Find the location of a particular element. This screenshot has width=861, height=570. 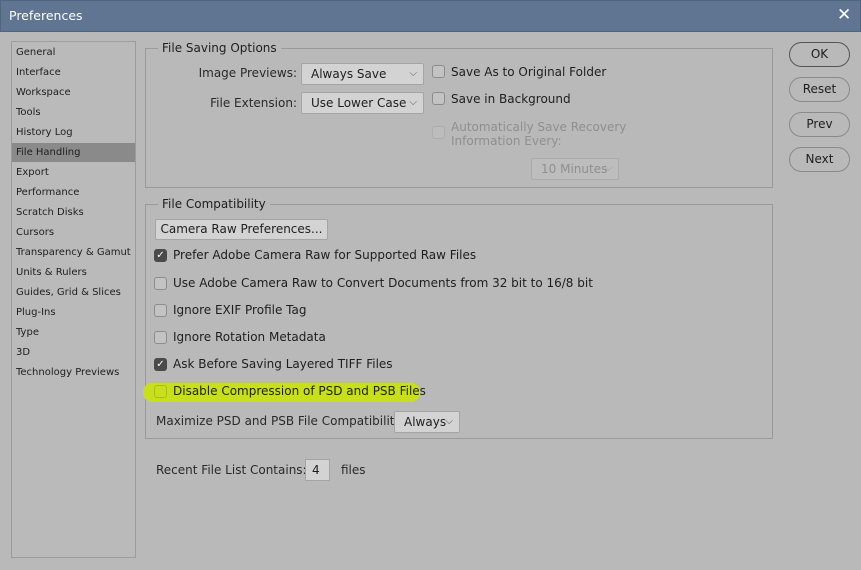

sidebar-item: Export is located at coordinates (73, 172).